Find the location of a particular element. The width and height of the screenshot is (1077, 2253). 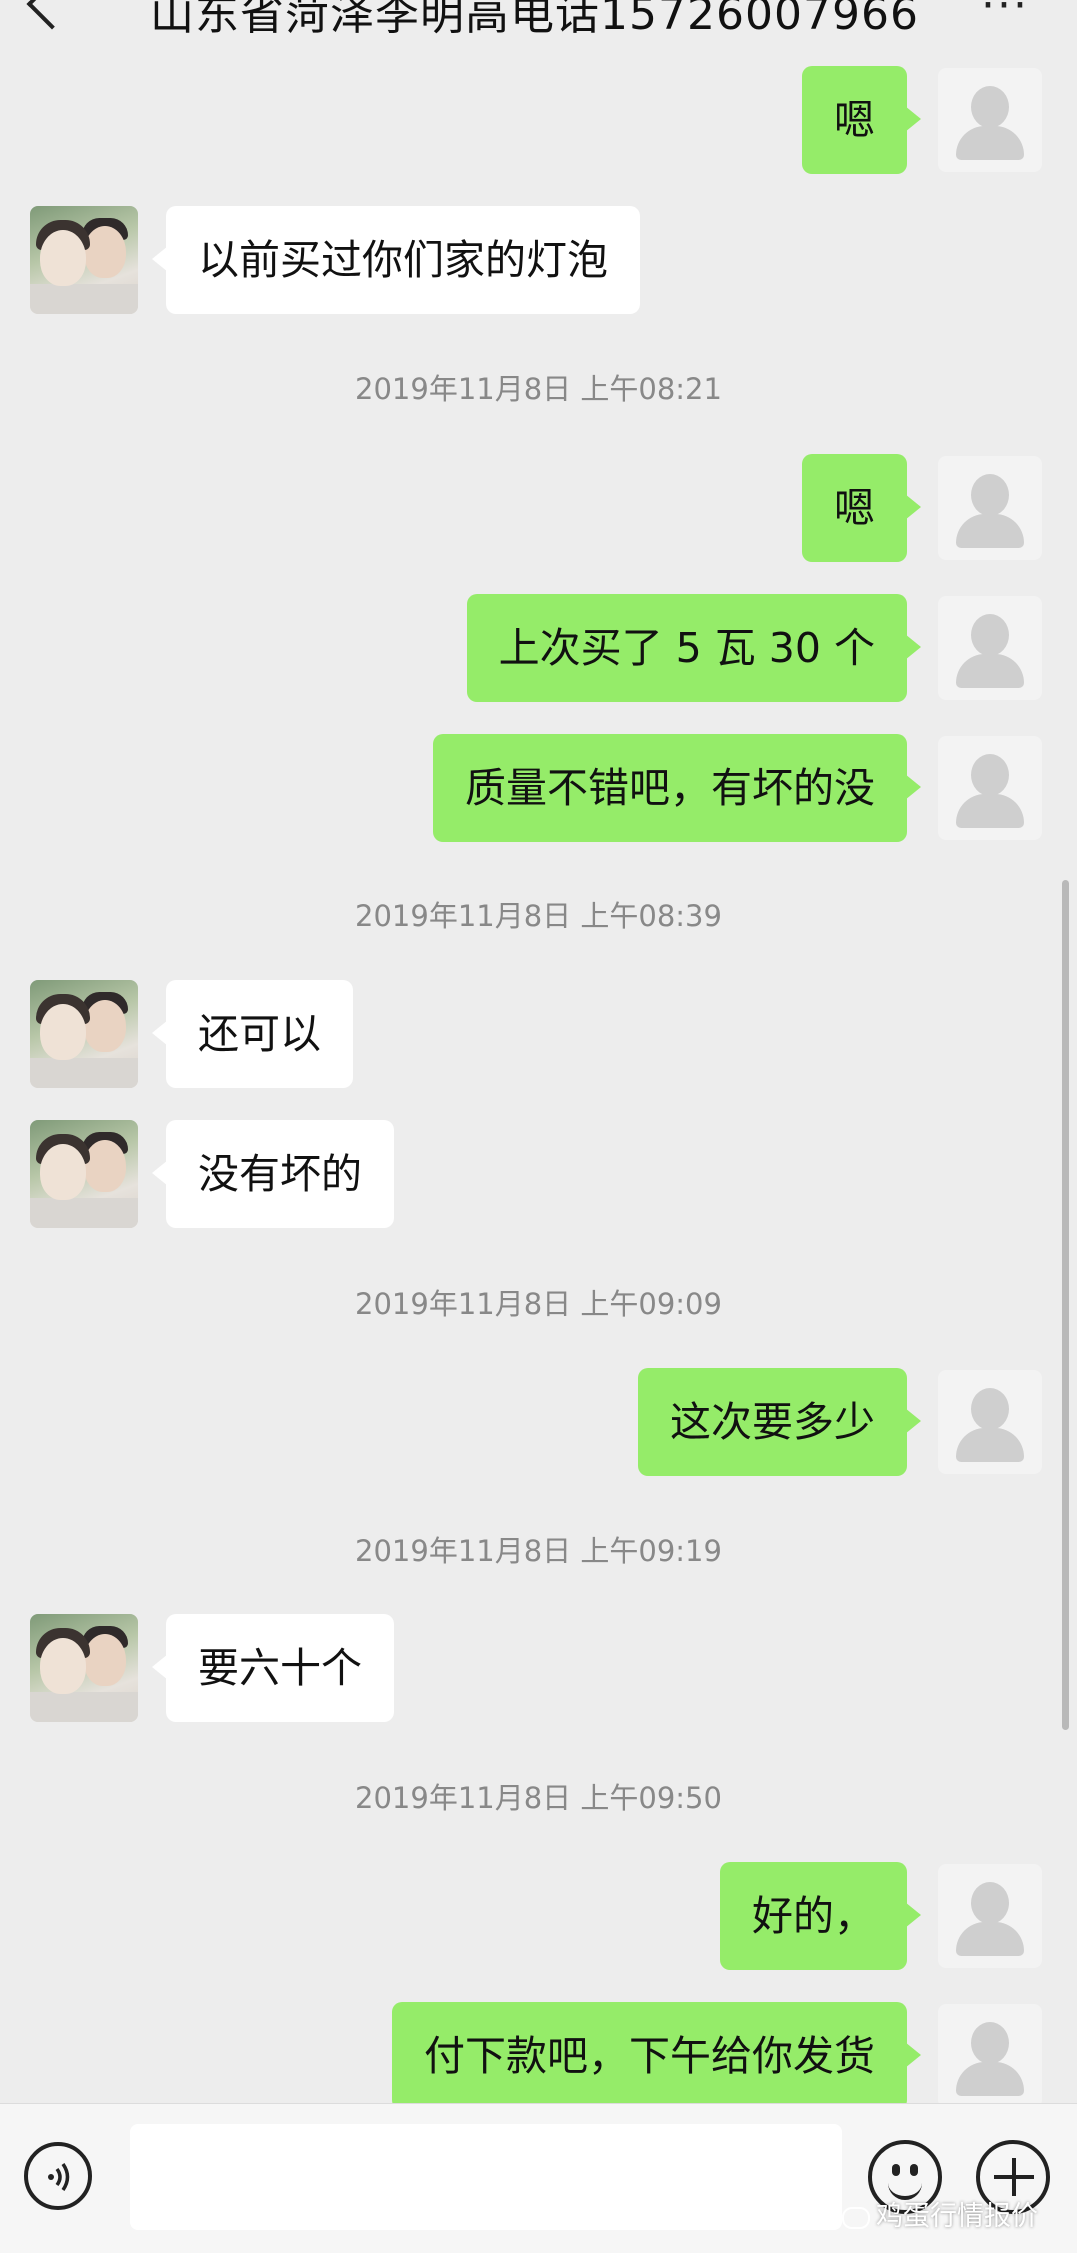

message-timestamp: 2019年11月8日 上午08:21 is located at coordinates (538, 389).